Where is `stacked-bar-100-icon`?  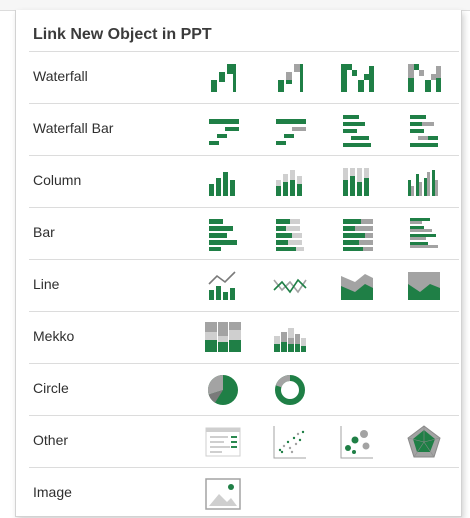 stacked-bar-100-icon is located at coordinates (357, 234).